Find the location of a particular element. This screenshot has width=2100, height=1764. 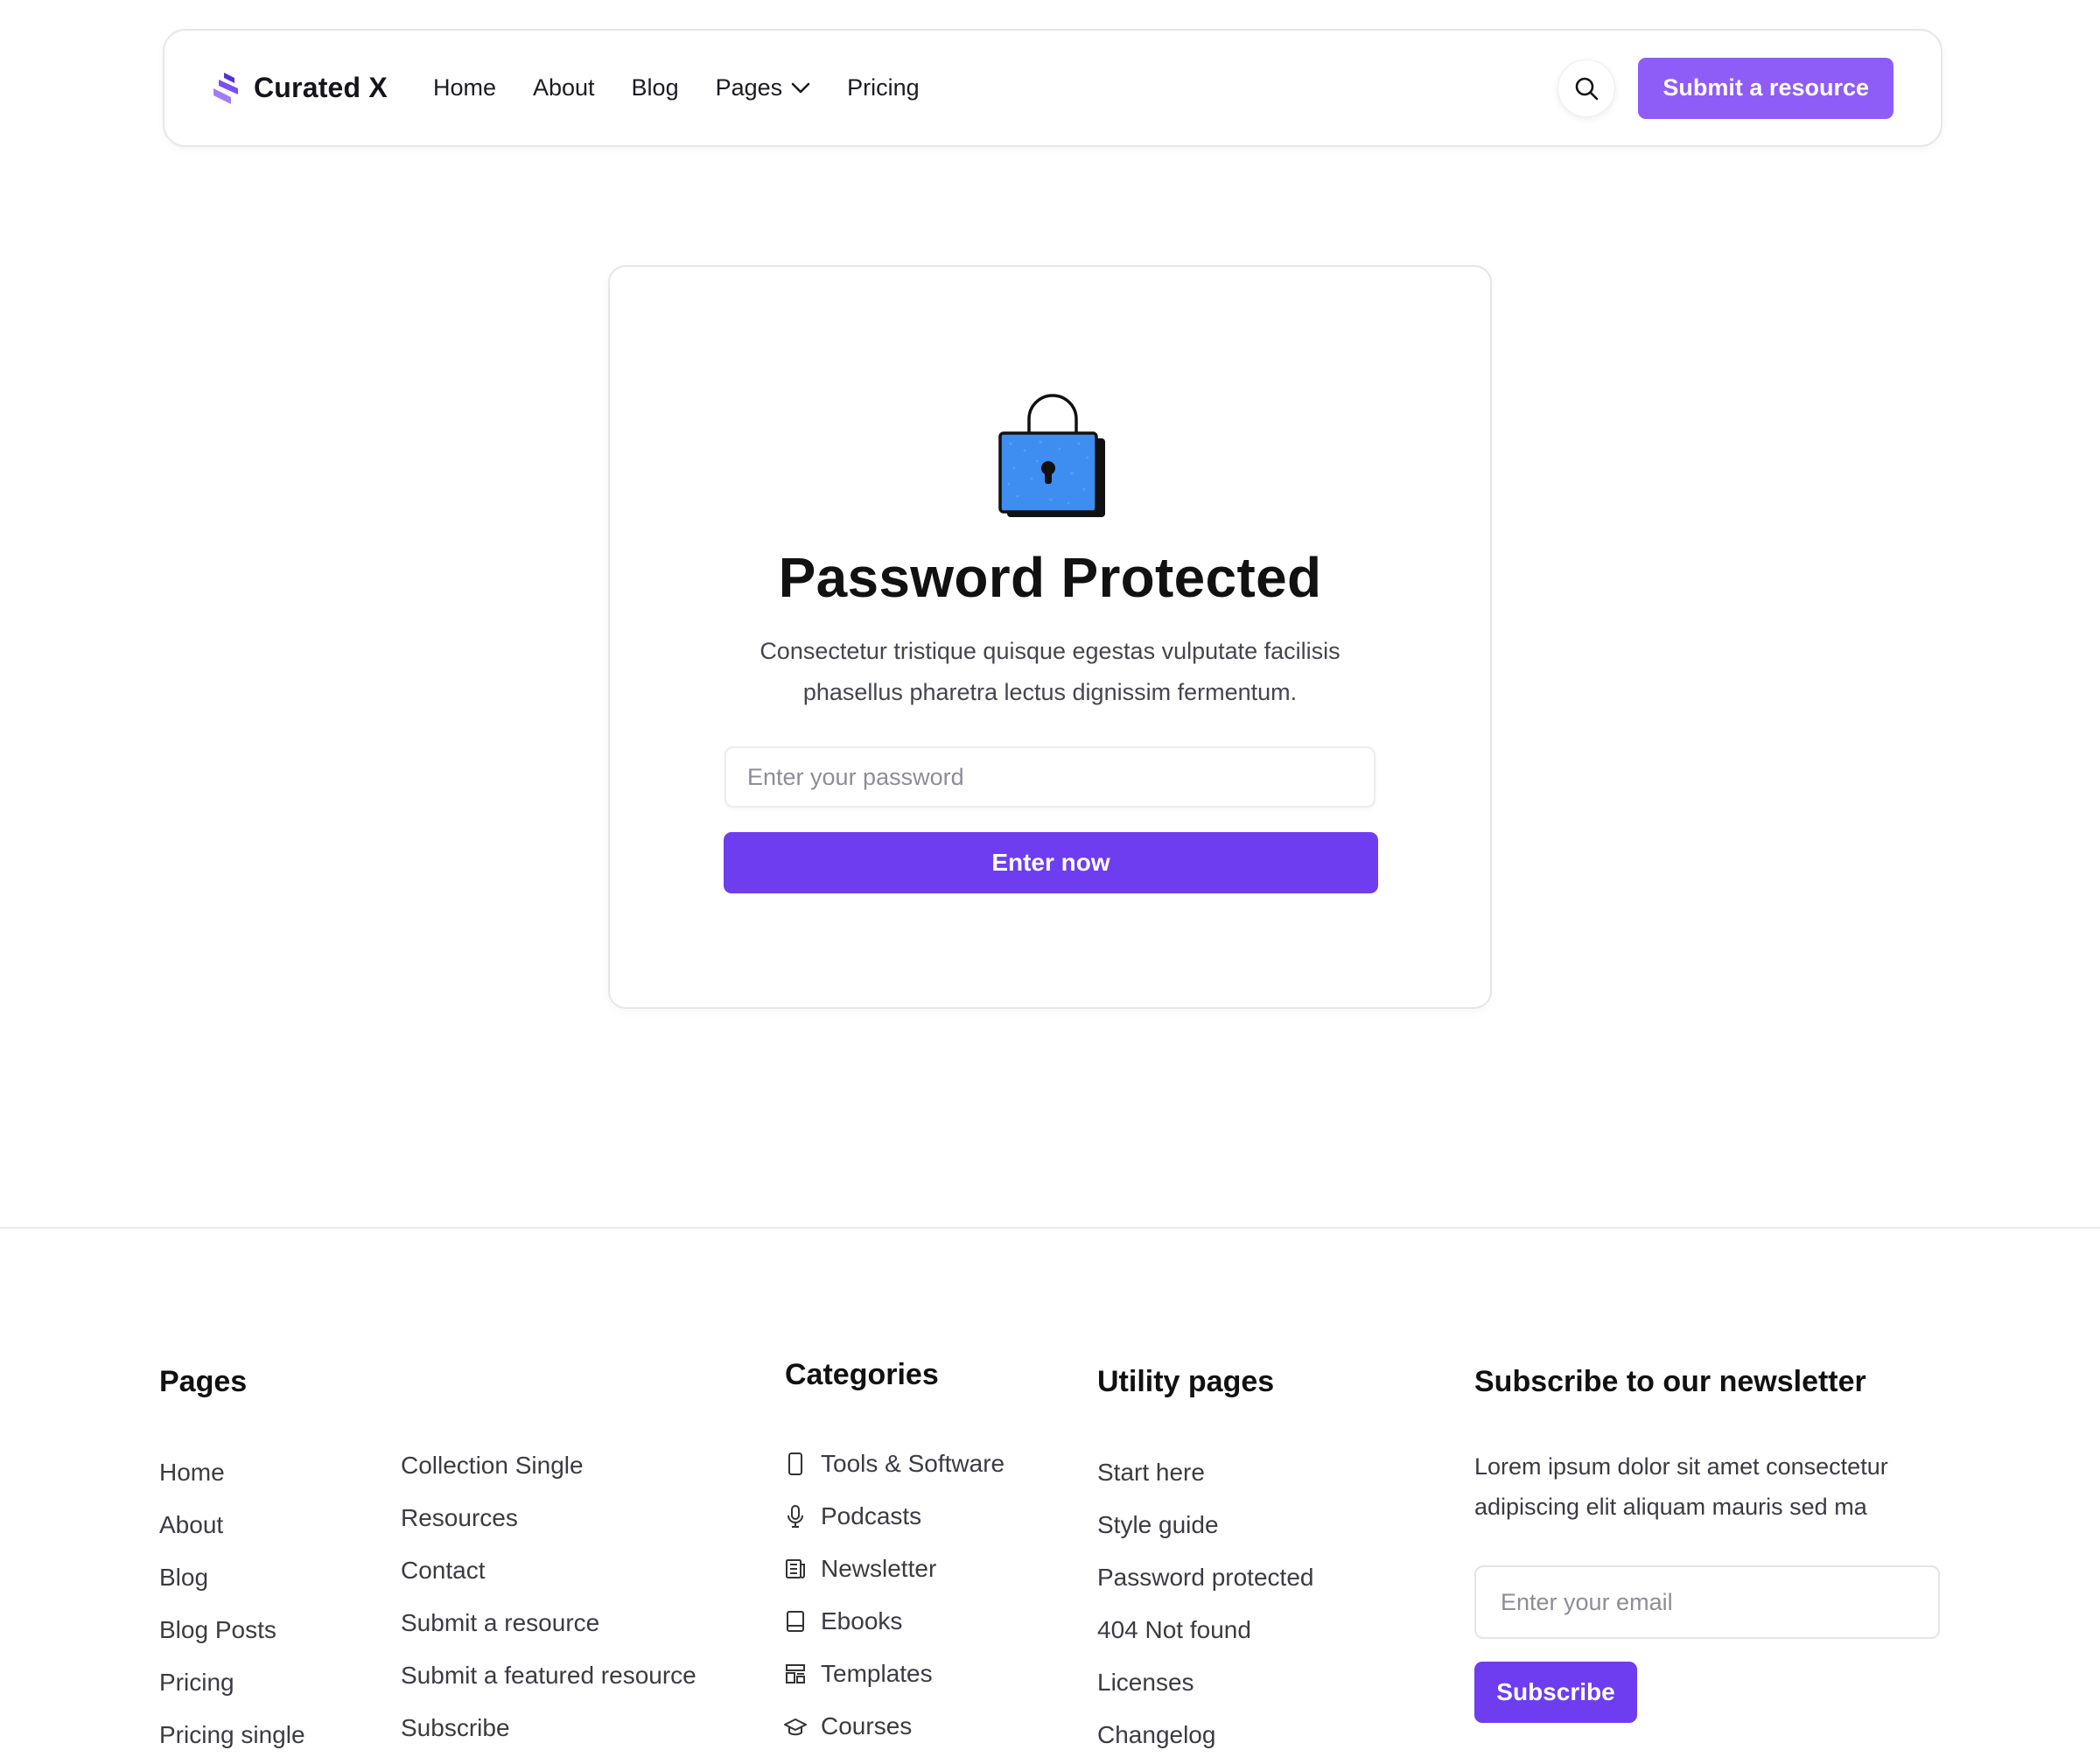

template-icon is located at coordinates (795, 1674).